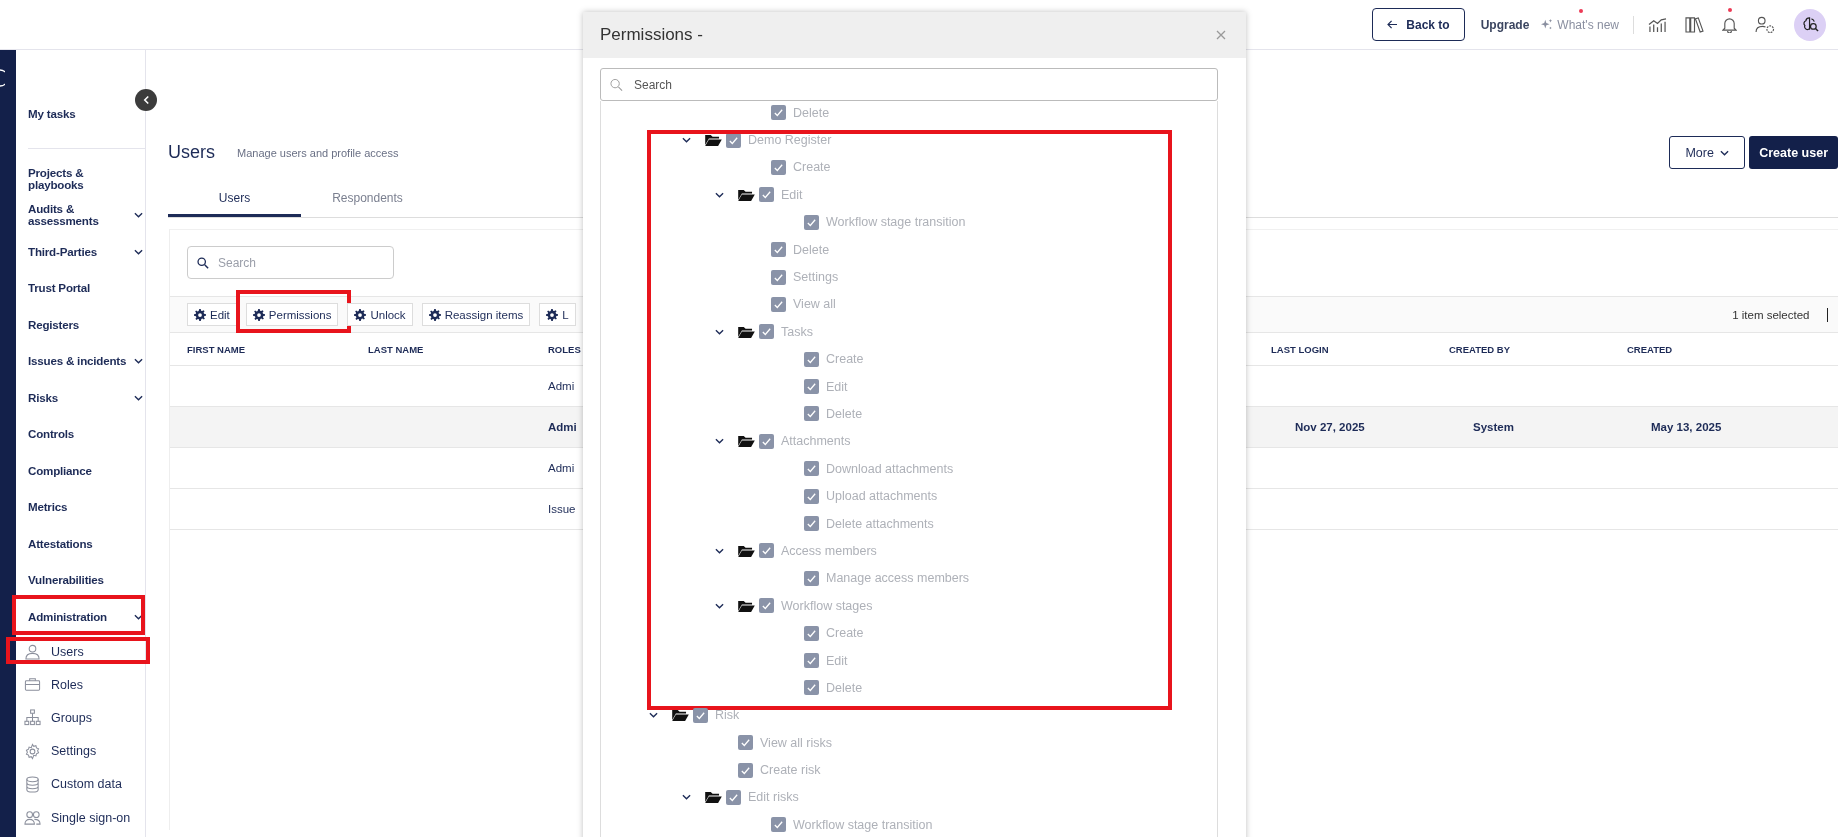  What do you see at coordinates (318, 152) in the screenshot?
I see `page-subtitle: Manage users and profile access` at bounding box center [318, 152].